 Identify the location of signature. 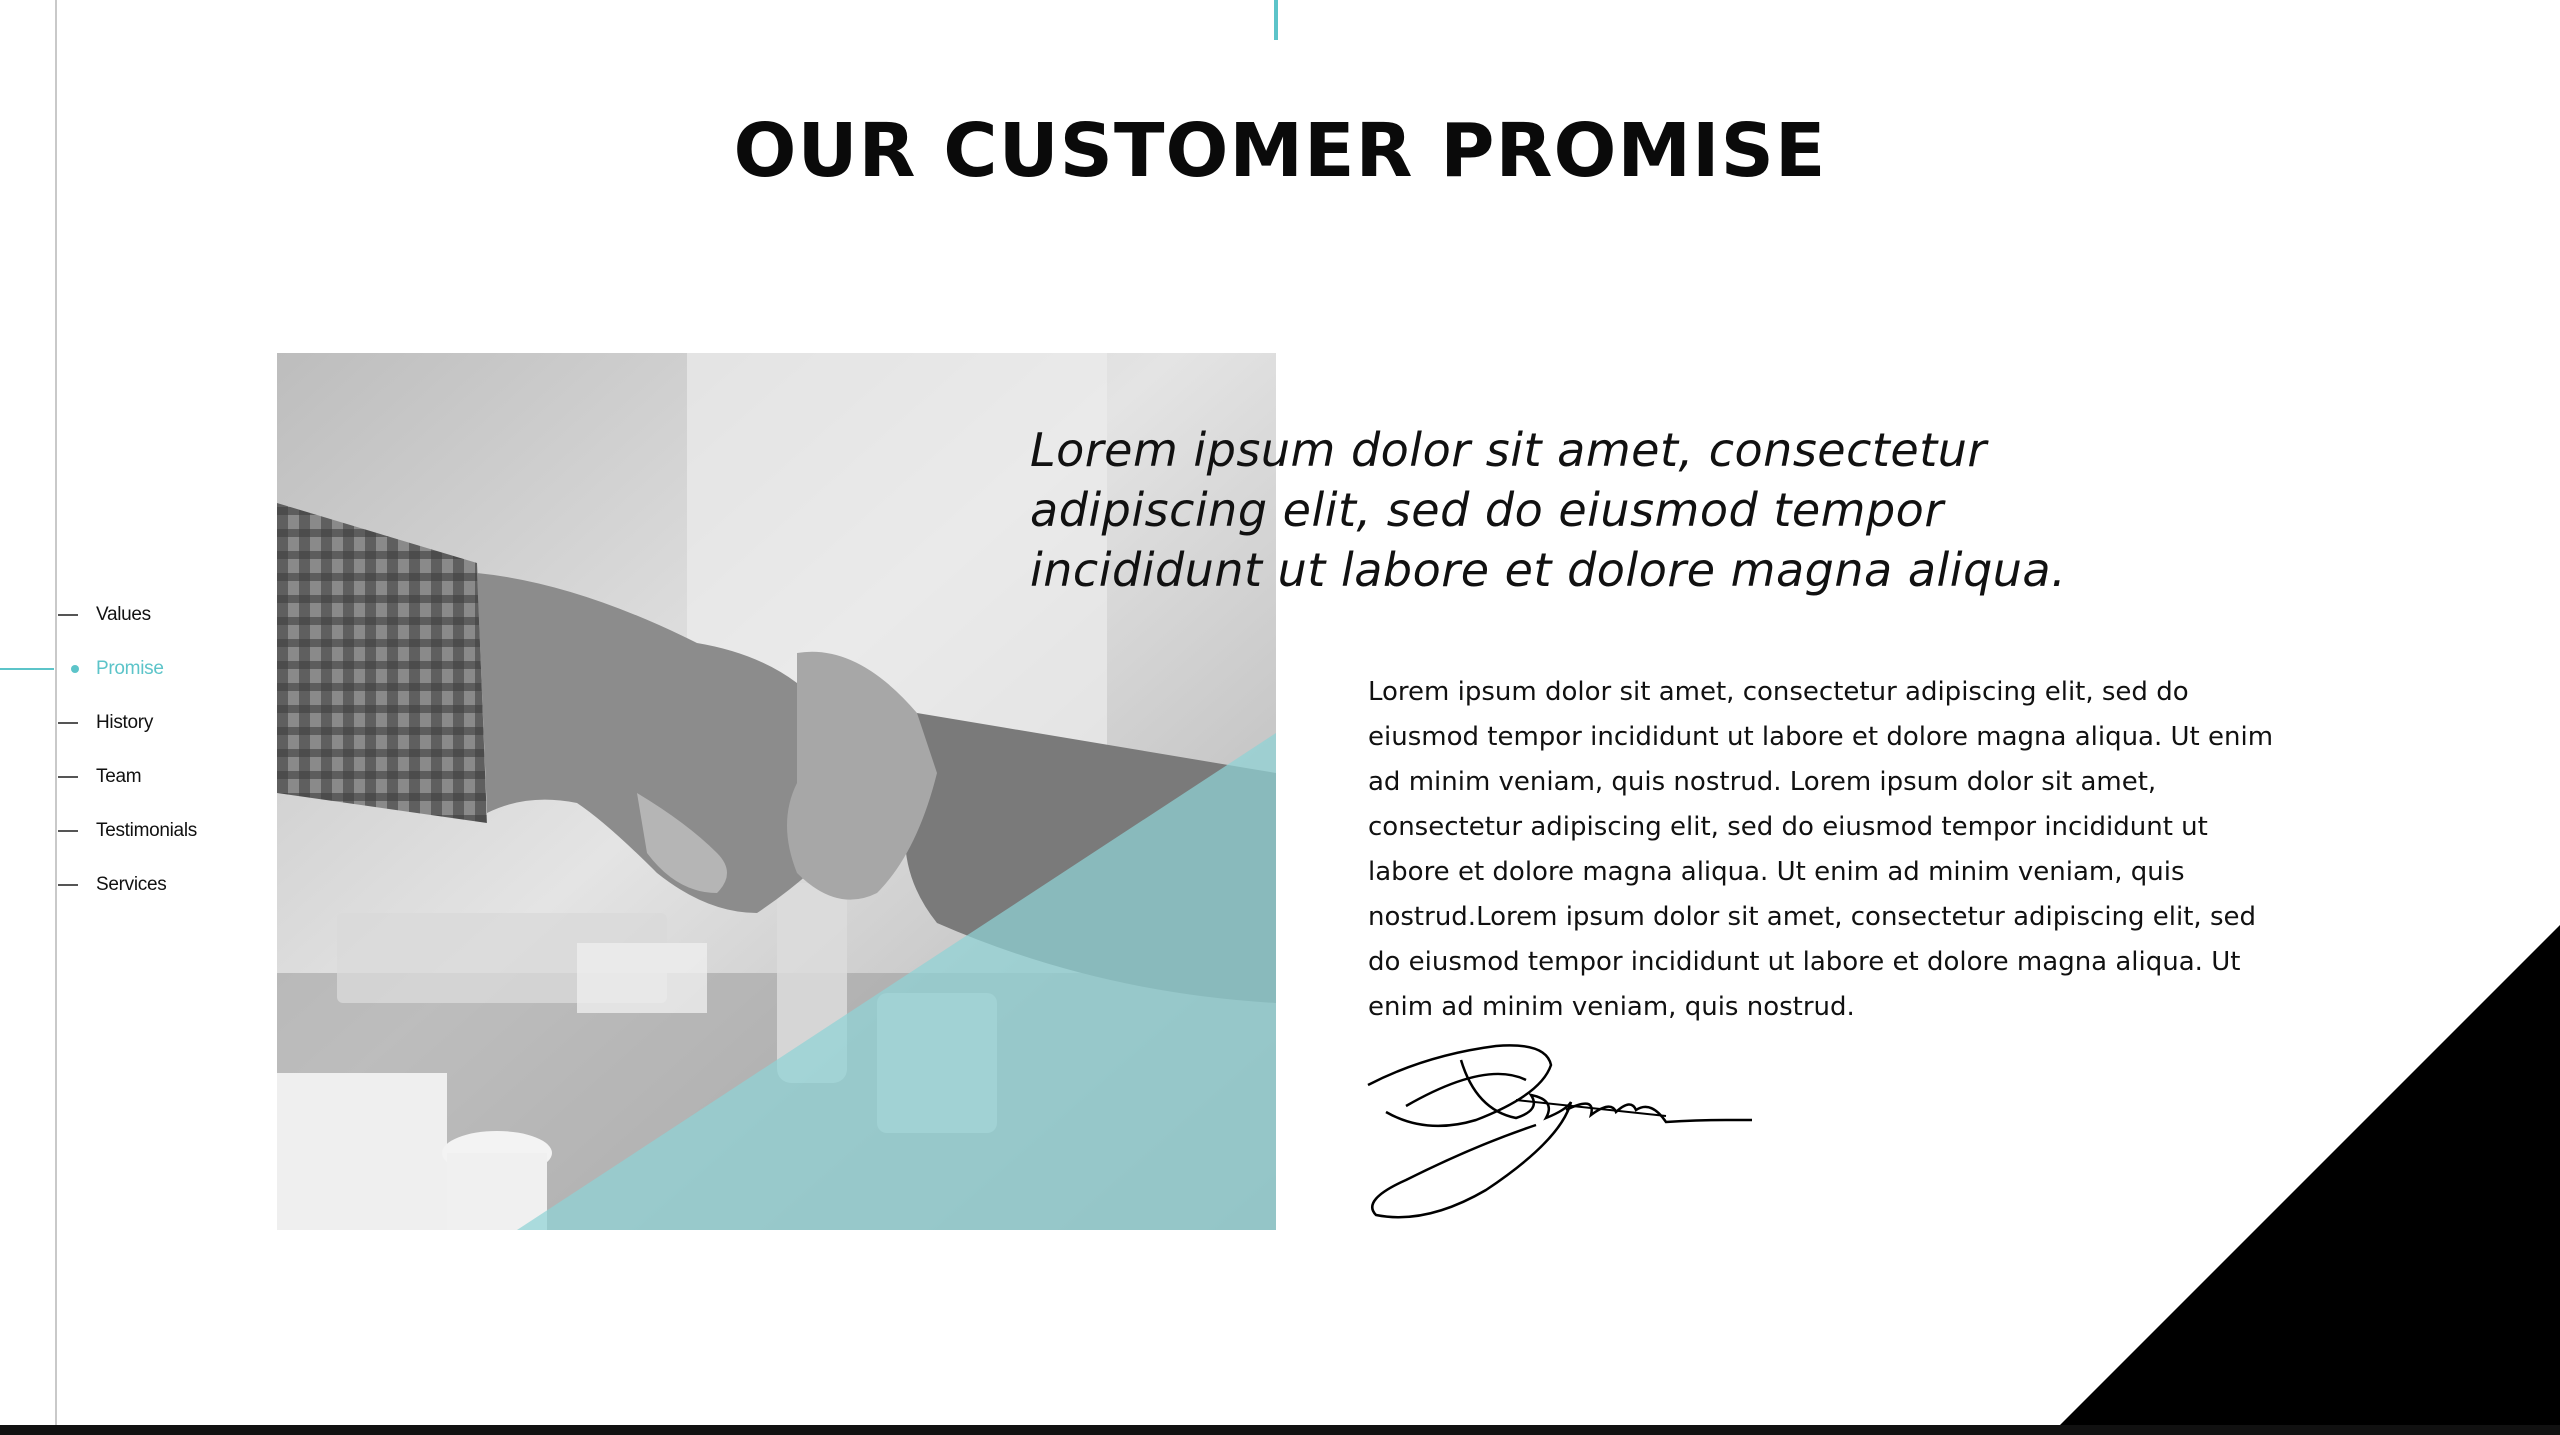
(1561, 1135).